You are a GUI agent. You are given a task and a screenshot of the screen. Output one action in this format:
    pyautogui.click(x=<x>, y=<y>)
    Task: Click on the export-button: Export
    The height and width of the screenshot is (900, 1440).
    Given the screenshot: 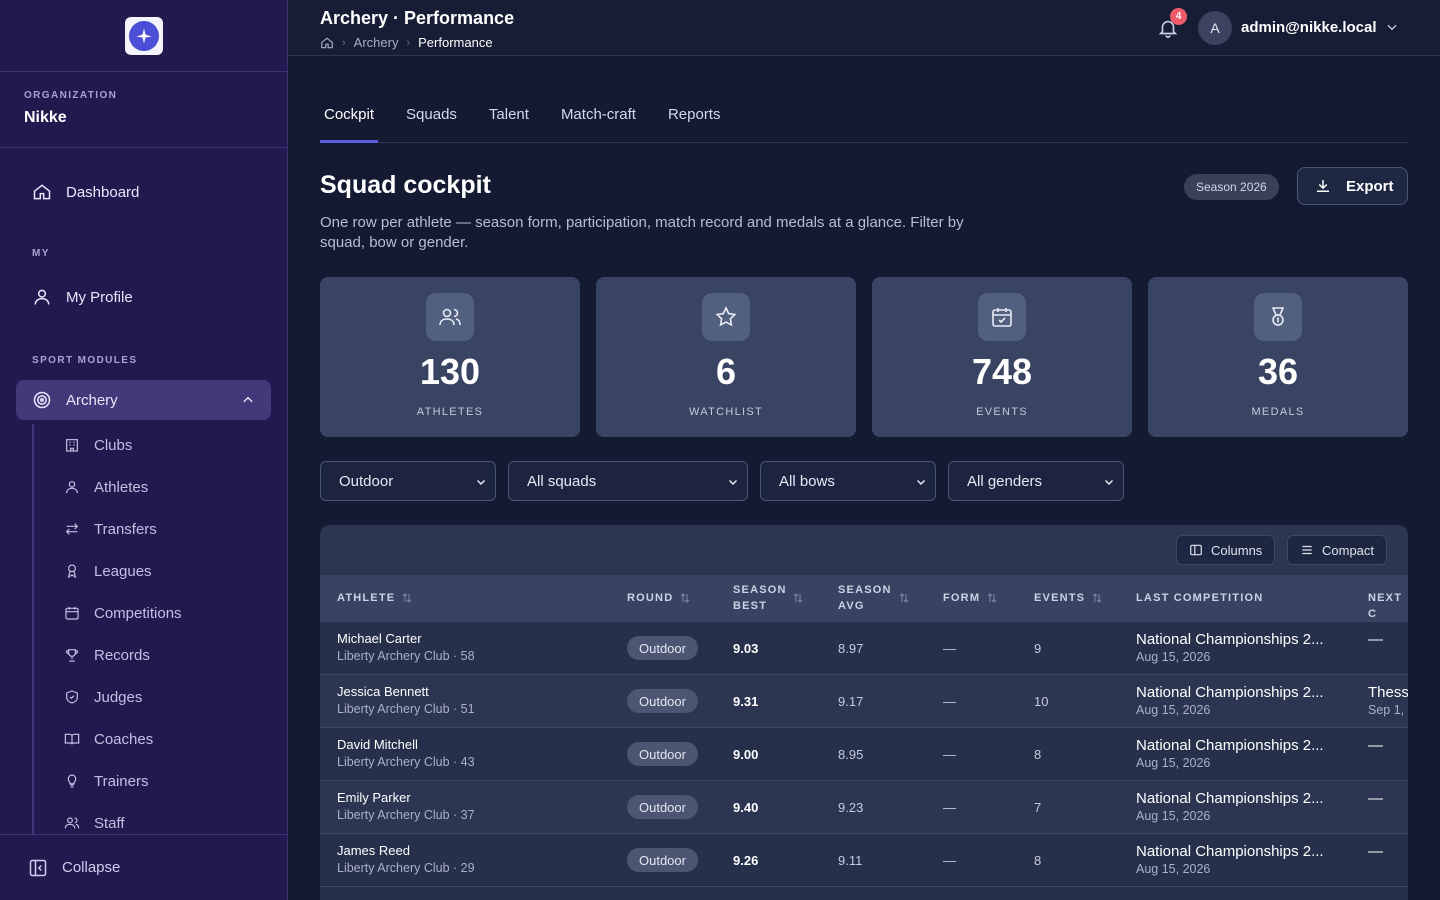 What is the action you would take?
    pyautogui.click(x=1352, y=186)
    